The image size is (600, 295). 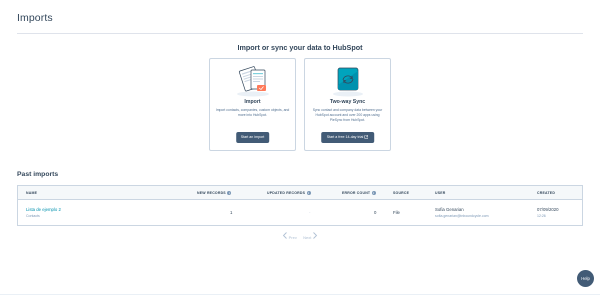 I want to click on chevron-left-icon, so click(x=284, y=235).